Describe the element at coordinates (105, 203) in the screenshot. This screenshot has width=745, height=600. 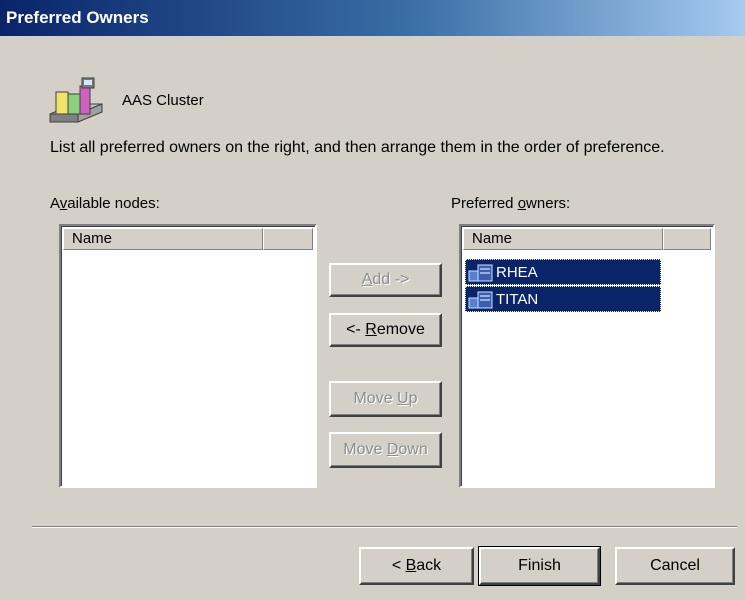
I see `available-nodes-label: Available nodes:` at that location.